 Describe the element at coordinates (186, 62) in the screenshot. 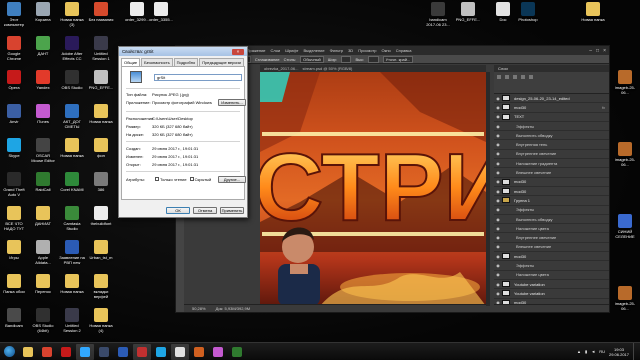

I see `dialog-tab: Подробно` at that location.